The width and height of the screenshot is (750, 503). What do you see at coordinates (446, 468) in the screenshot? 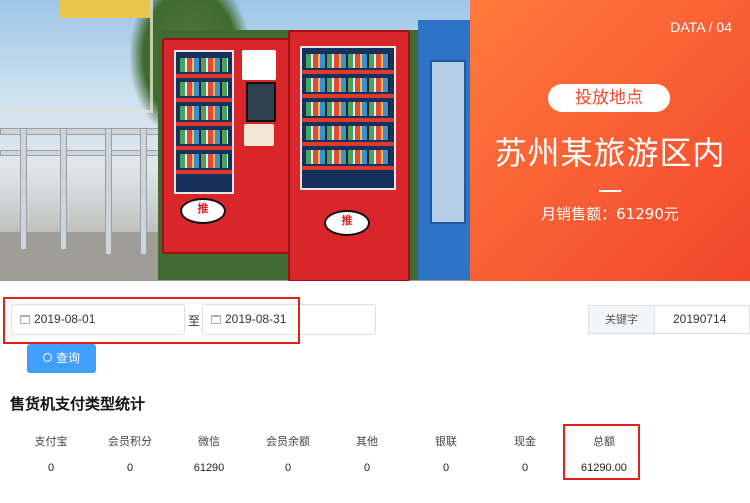
I see `value-unionpay: 0` at bounding box center [446, 468].